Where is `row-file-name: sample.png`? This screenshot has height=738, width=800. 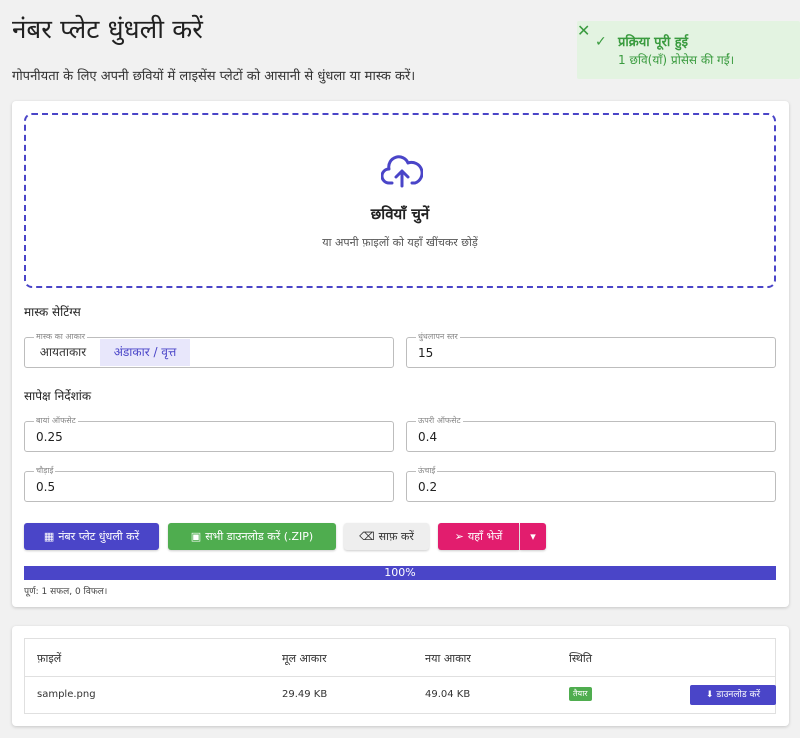 row-file-name: sample.png is located at coordinates (66, 694).